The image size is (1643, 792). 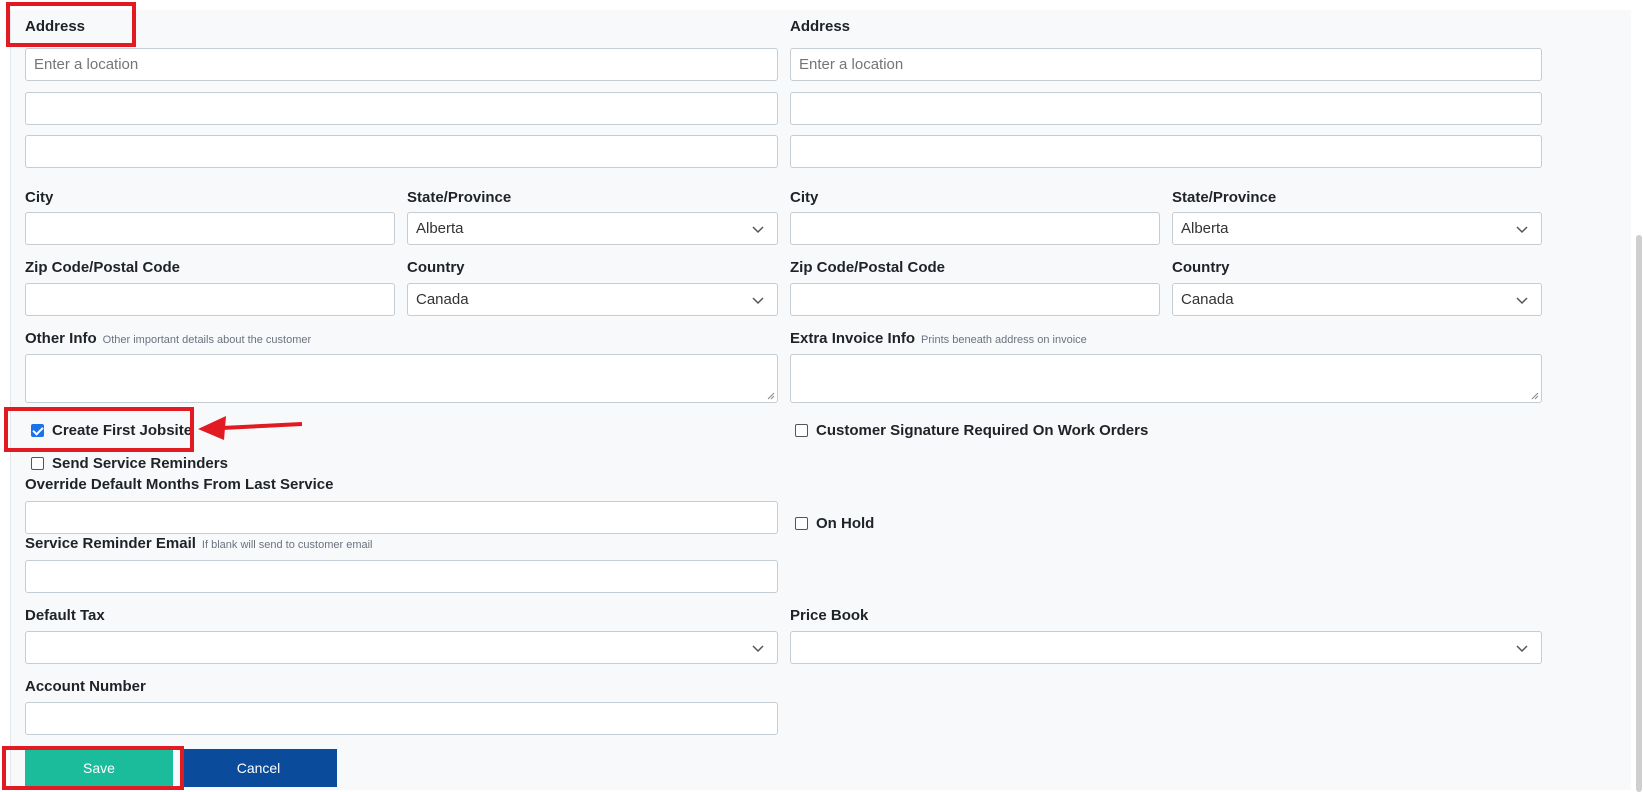 What do you see at coordinates (829, 615) in the screenshot?
I see `price-book-label: Price Book` at bounding box center [829, 615].